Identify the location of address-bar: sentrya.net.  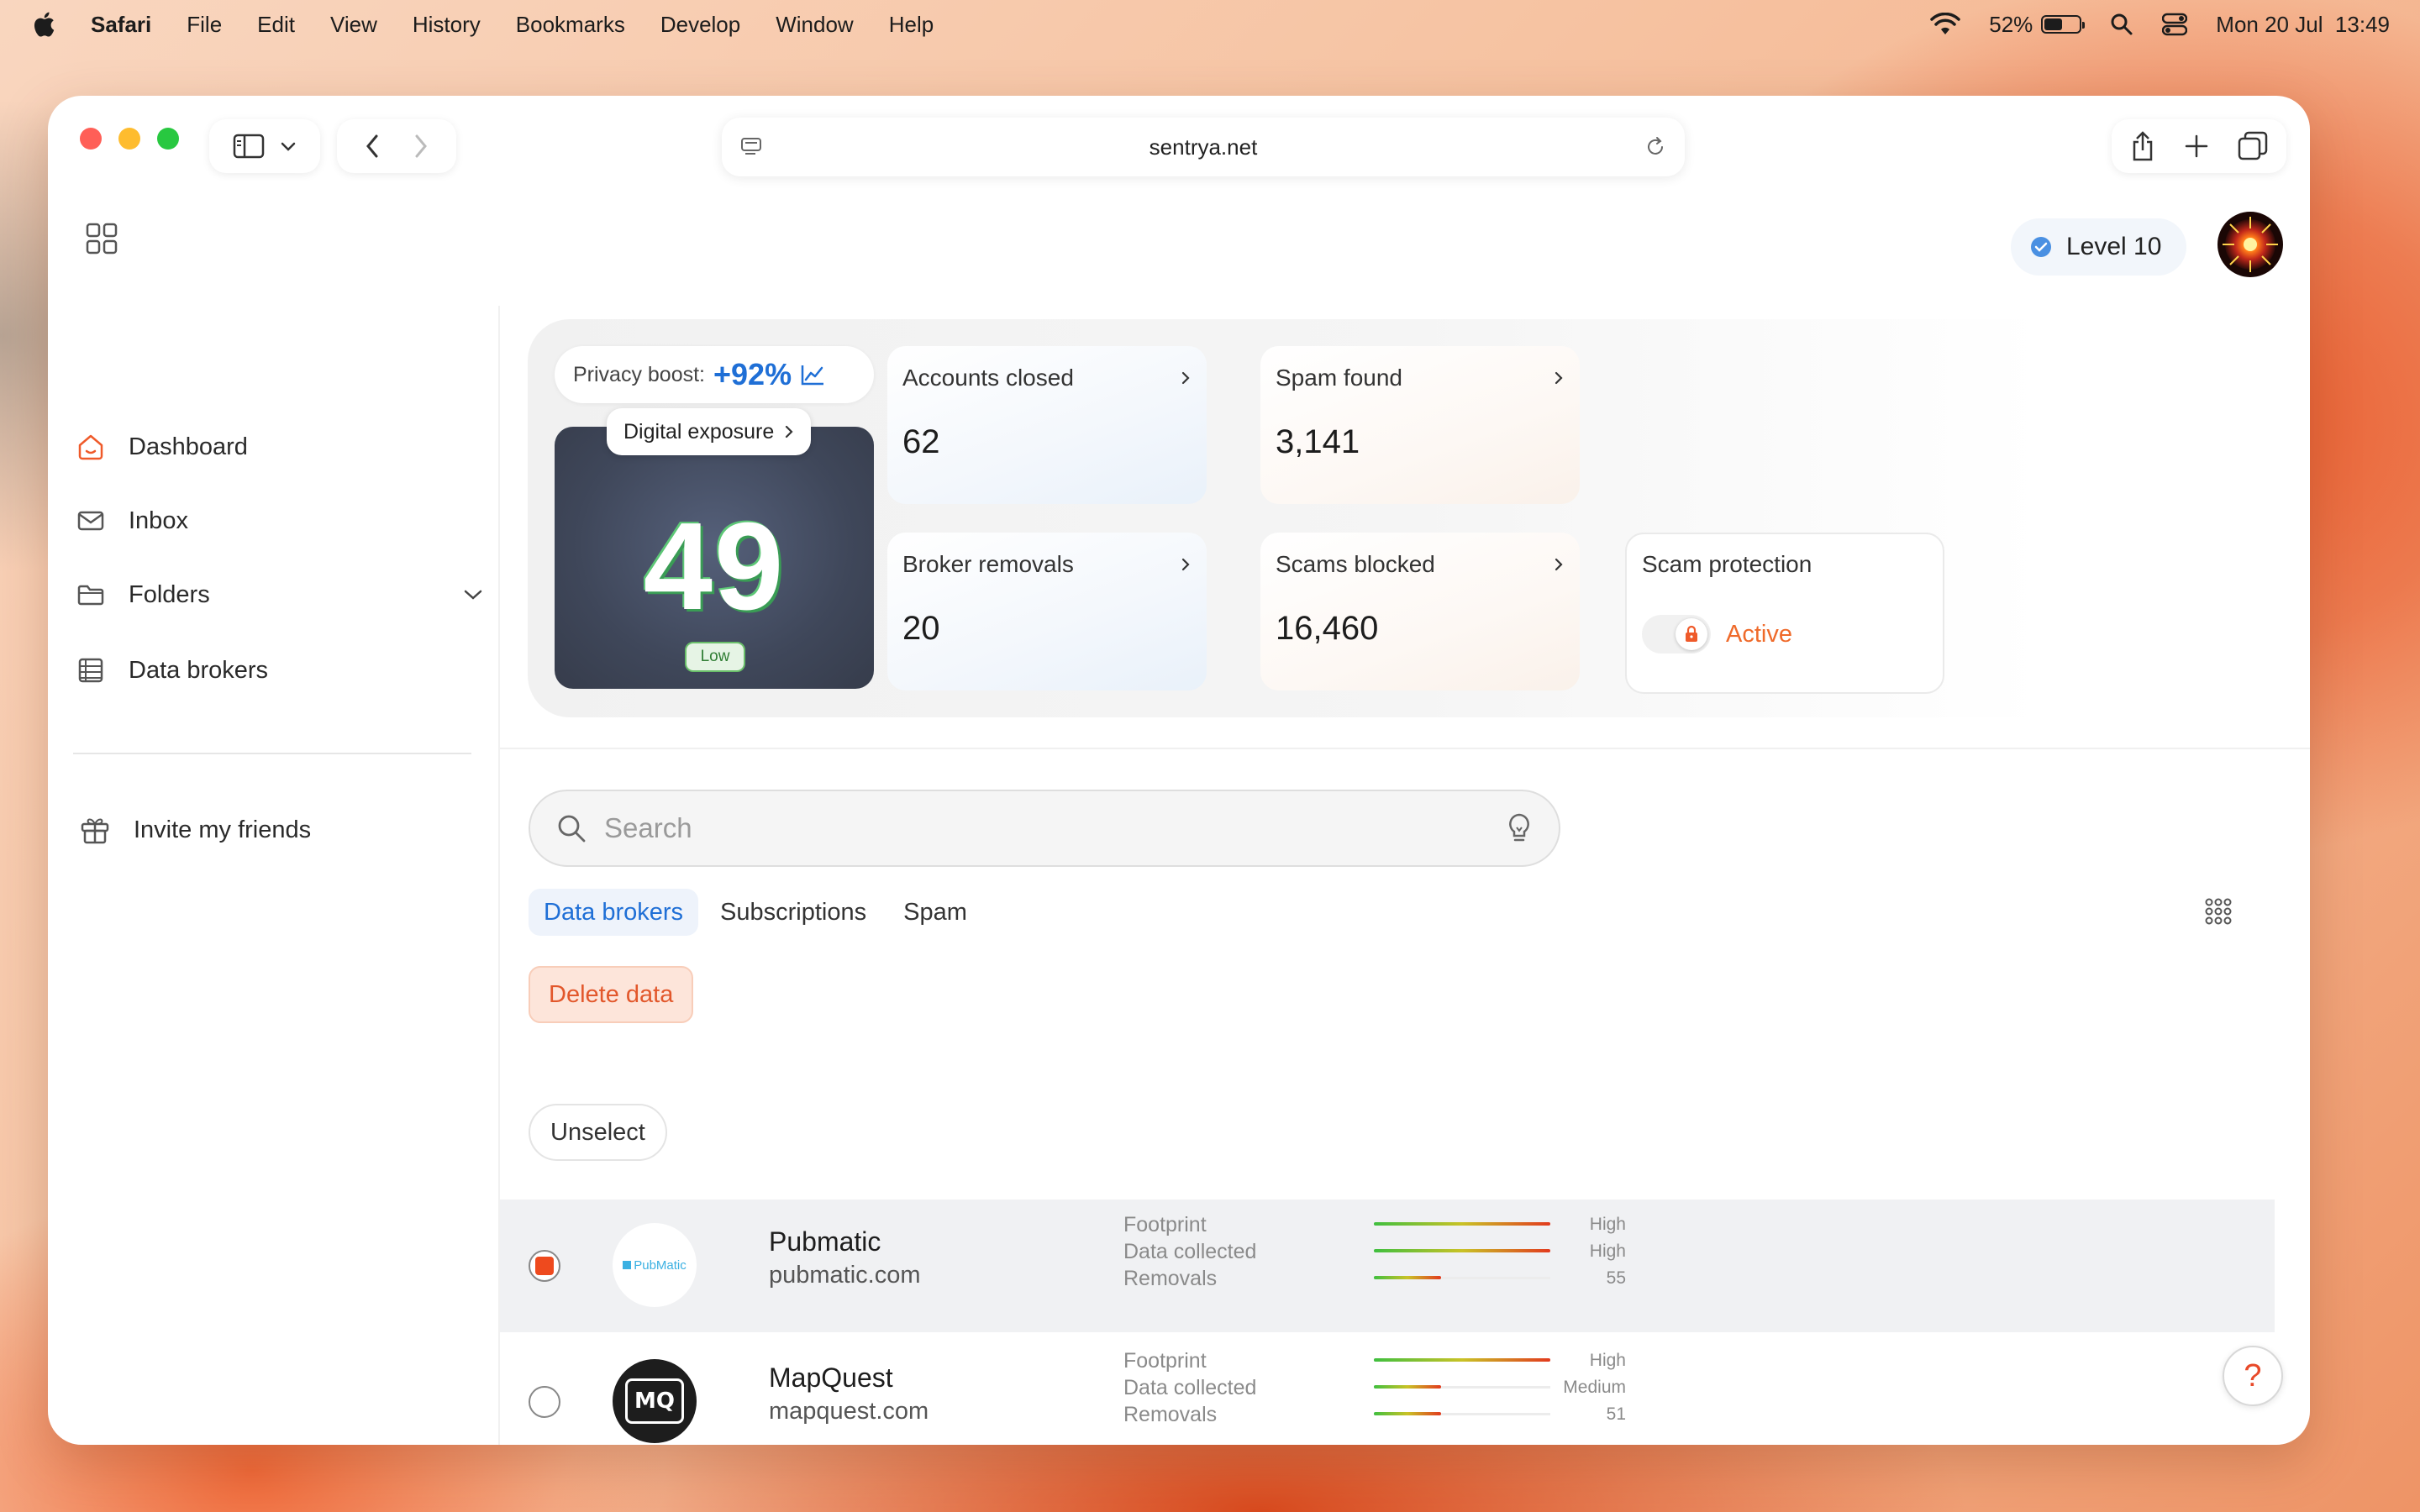
(1203, 147).